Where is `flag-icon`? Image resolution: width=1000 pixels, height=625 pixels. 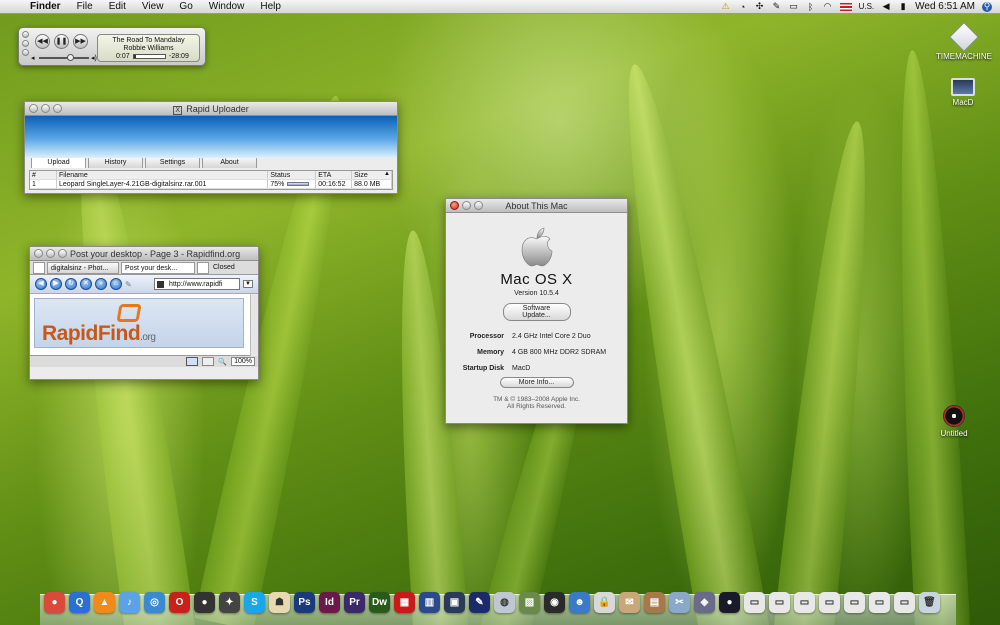 flag-icon is located at coordinates (845, 6).